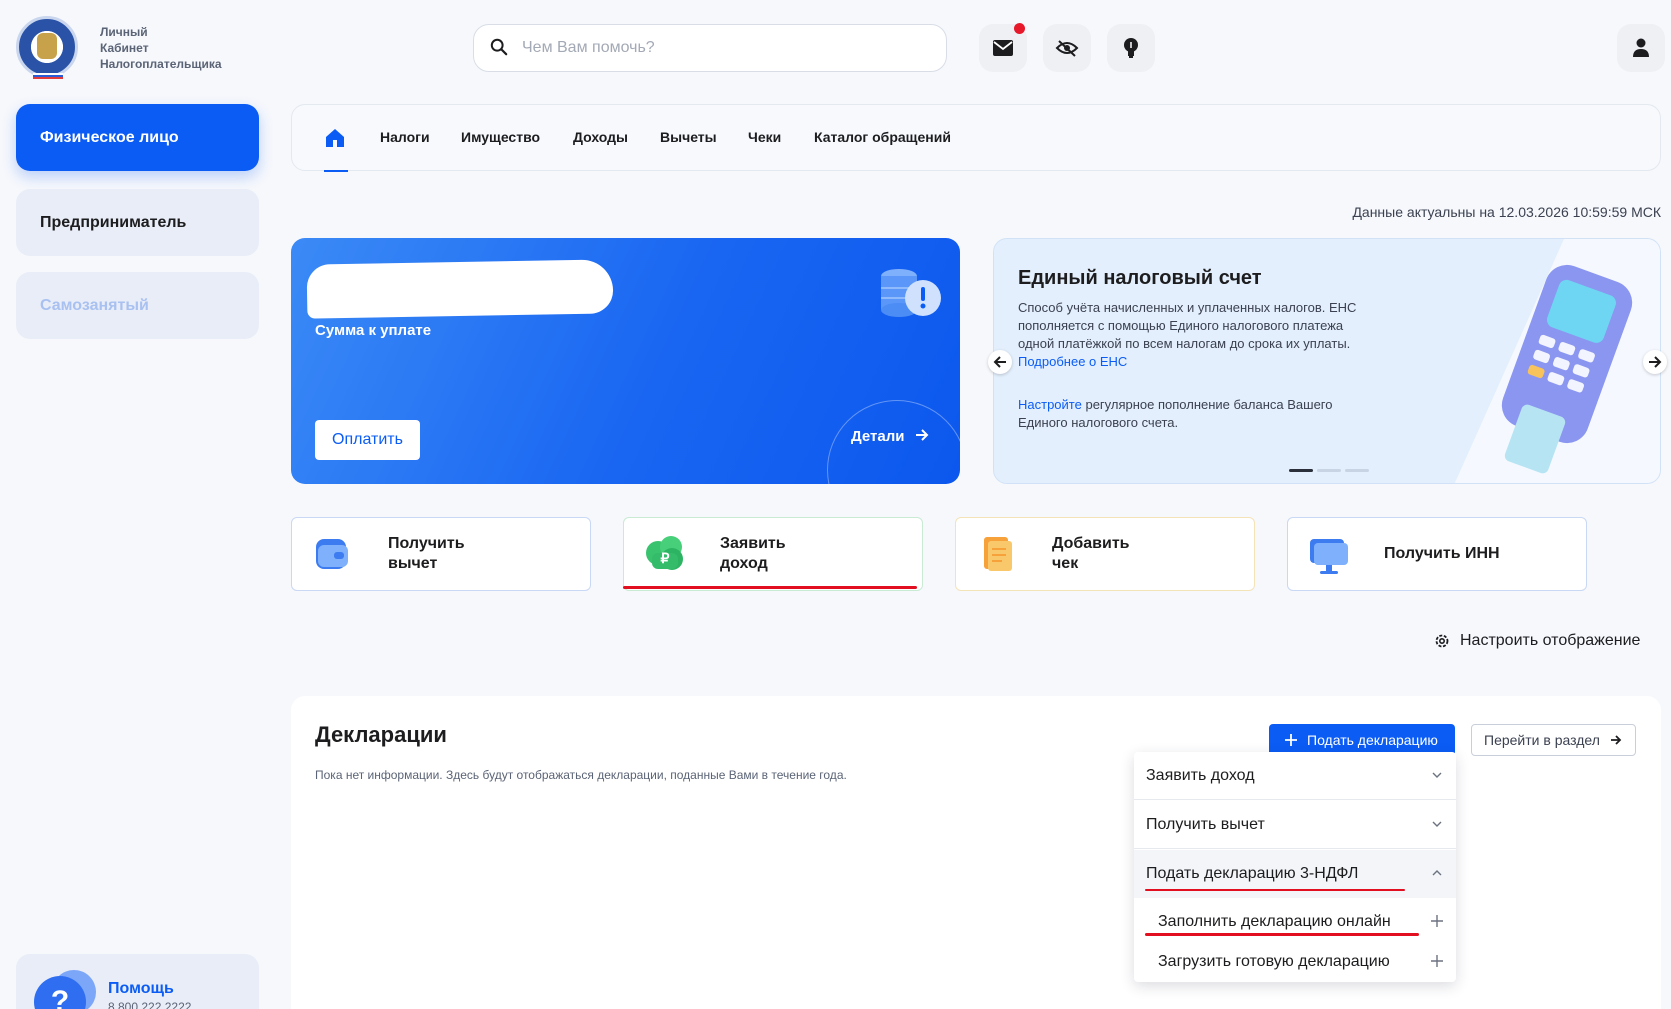 Image resolution: width=1671 pixels, height=1009 pixels. Describe the element at coordinates (137, 305) in the screenshot. I see `sidebar-item-self-employed: Самозанятый` at that location.